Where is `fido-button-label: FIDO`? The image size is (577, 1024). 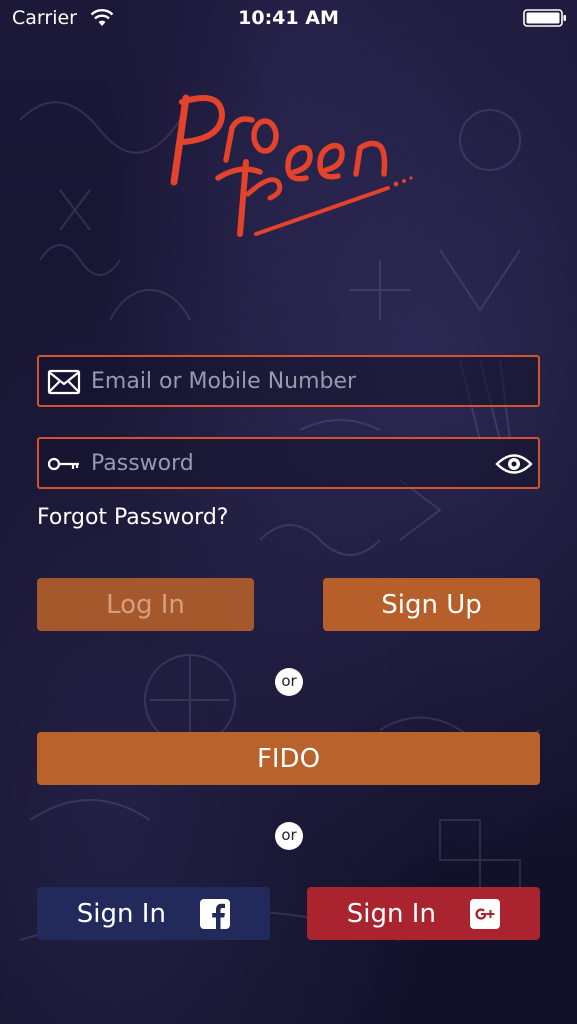 fido-button-label: FIDO is located at coordinates (288, 758).